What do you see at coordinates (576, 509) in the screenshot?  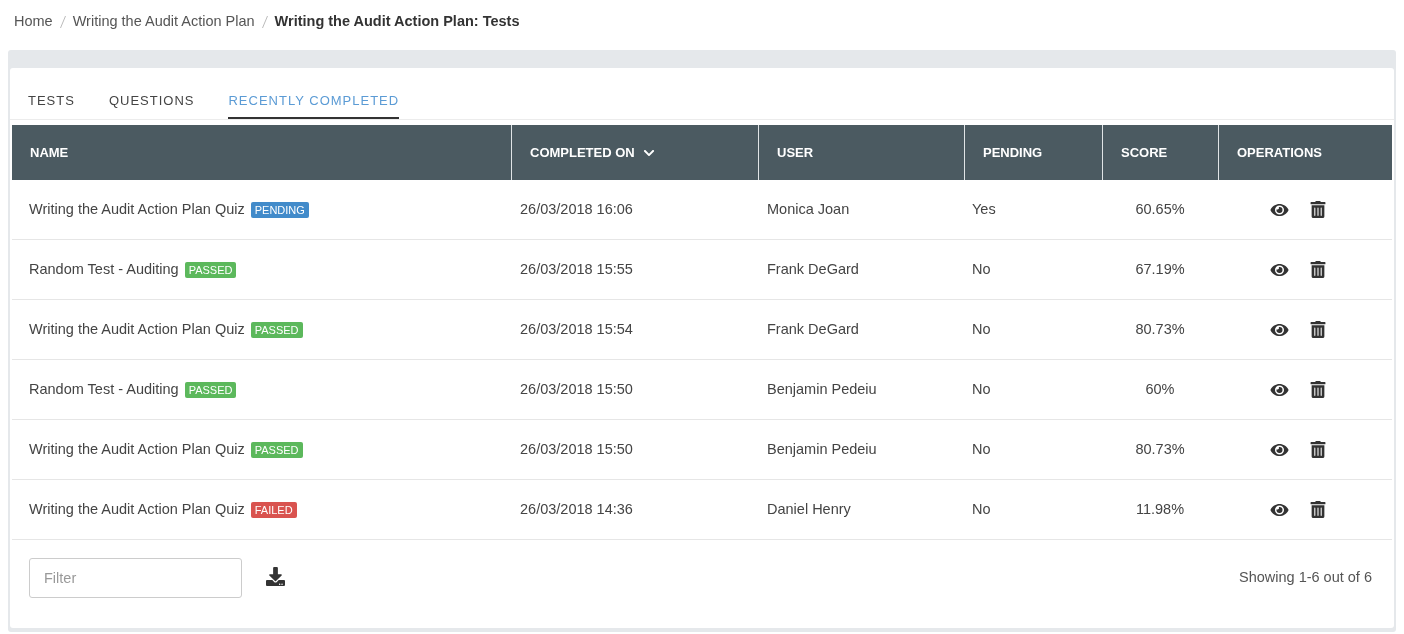 I see `completed-date: 26/03/2018 14:36` at bounding box center [576, 509].